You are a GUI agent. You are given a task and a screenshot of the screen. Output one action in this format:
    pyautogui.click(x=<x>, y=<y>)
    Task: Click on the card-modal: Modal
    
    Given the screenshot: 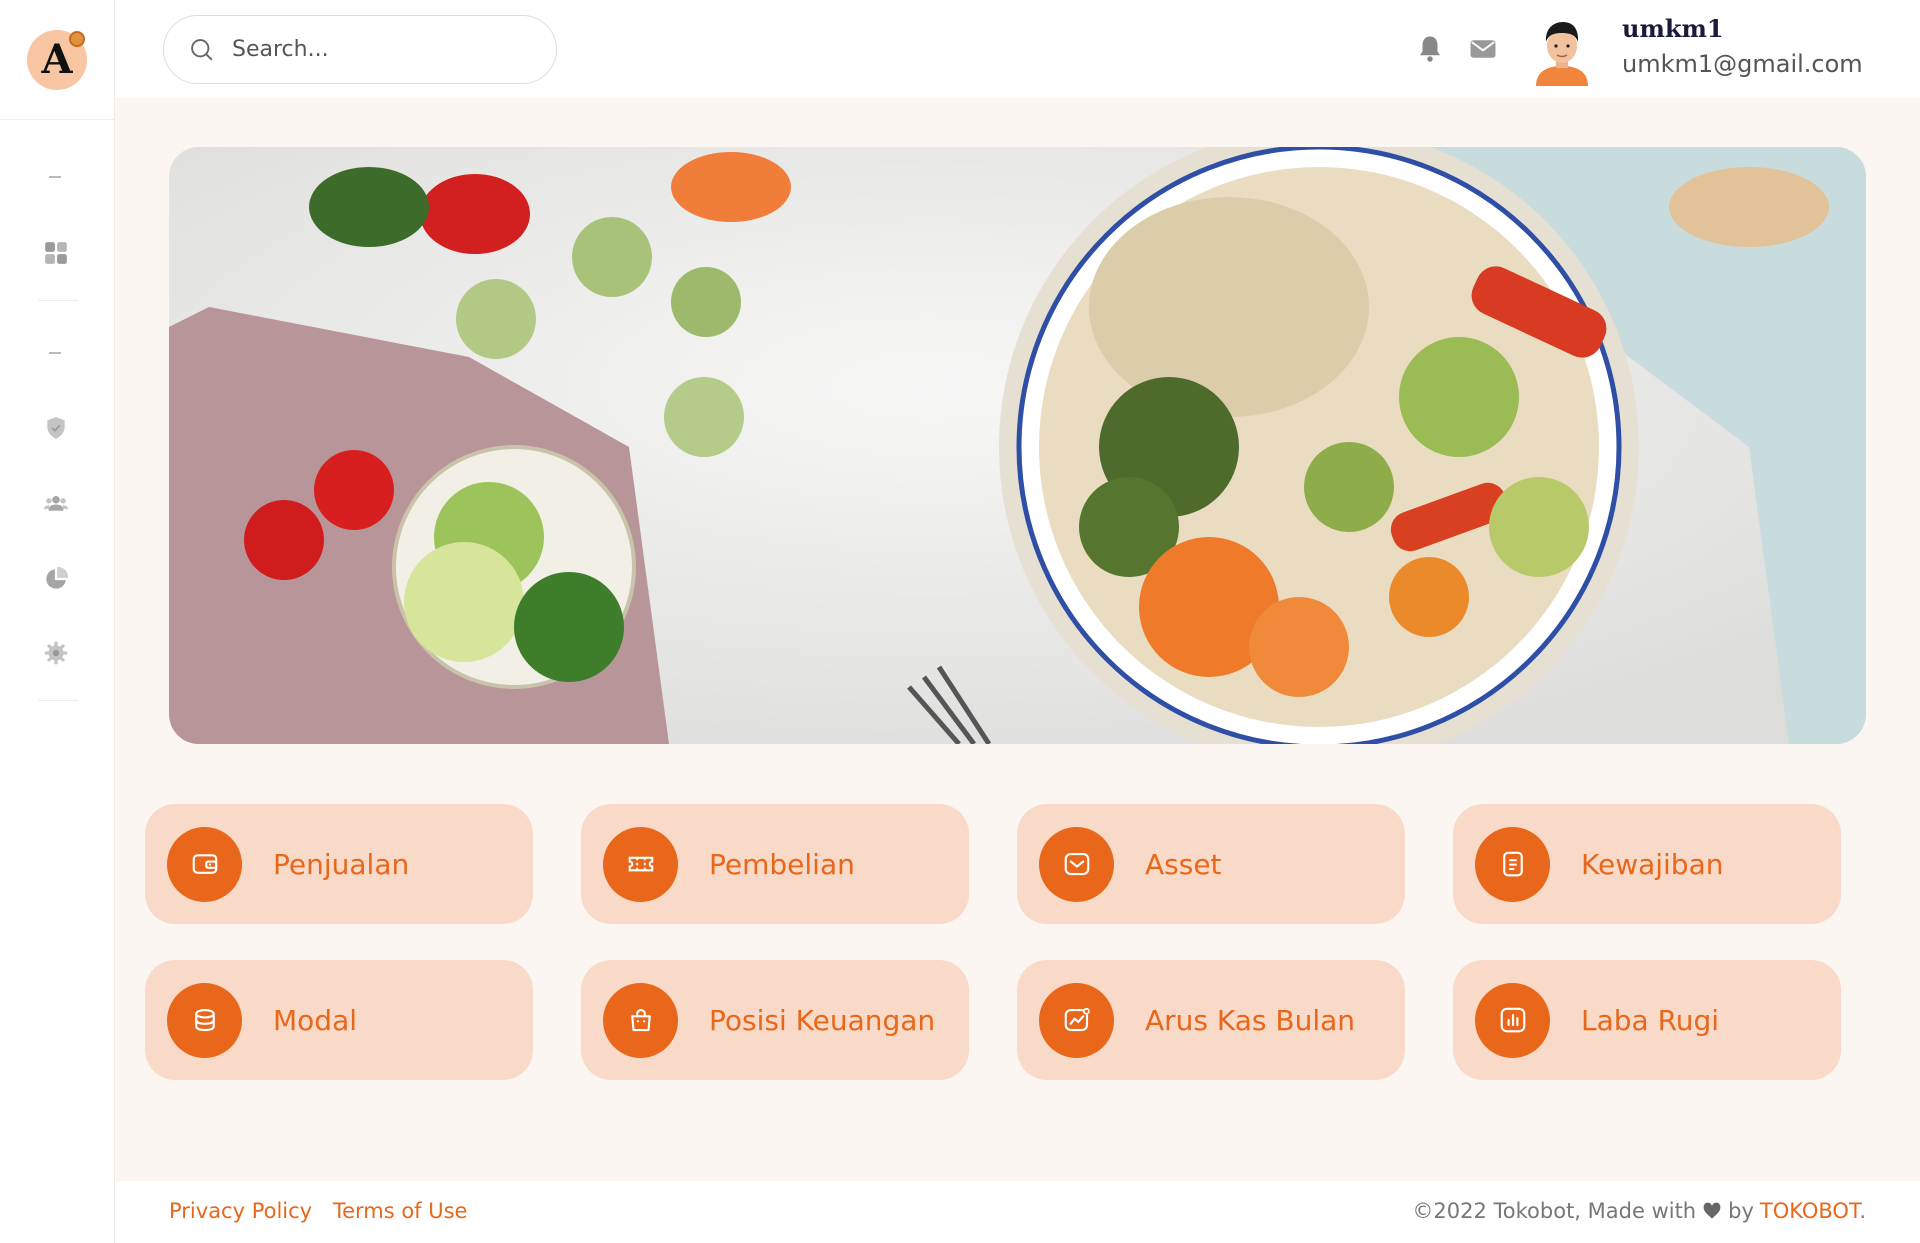 What is the action you would take?
    pyautogui.click(x=339, y=1020)
    